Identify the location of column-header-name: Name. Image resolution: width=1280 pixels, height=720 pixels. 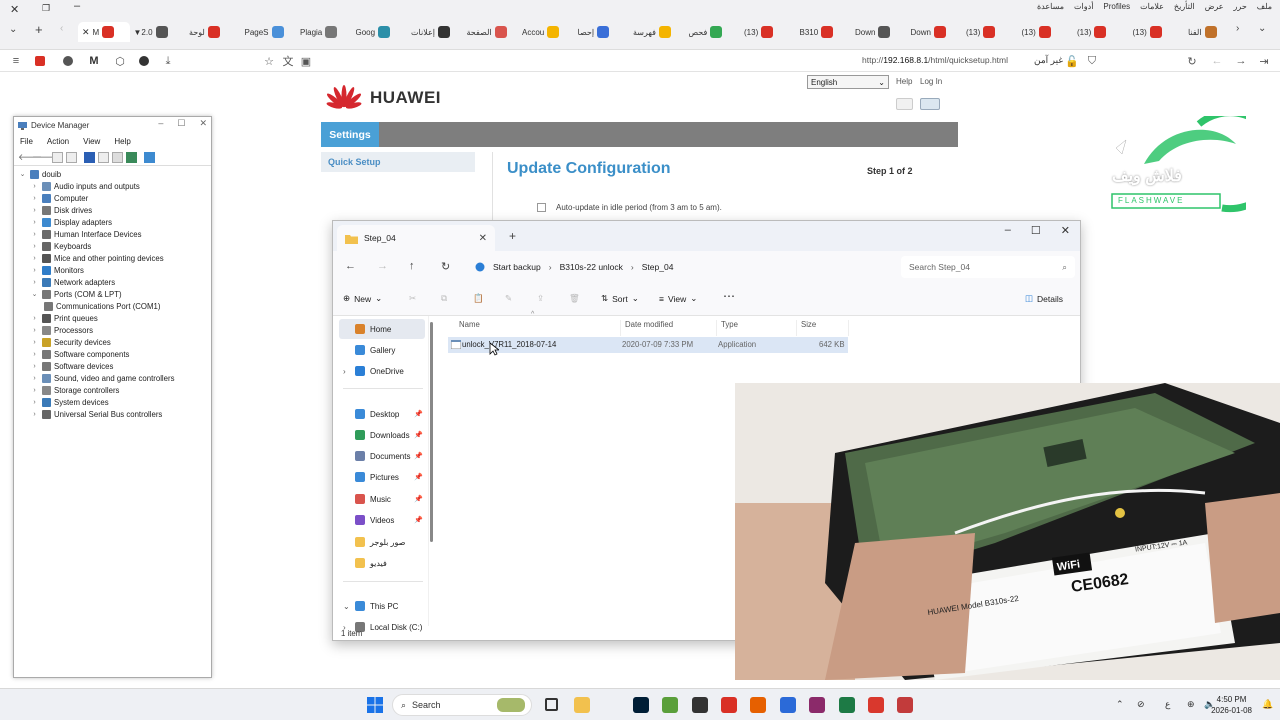
(538, 328).